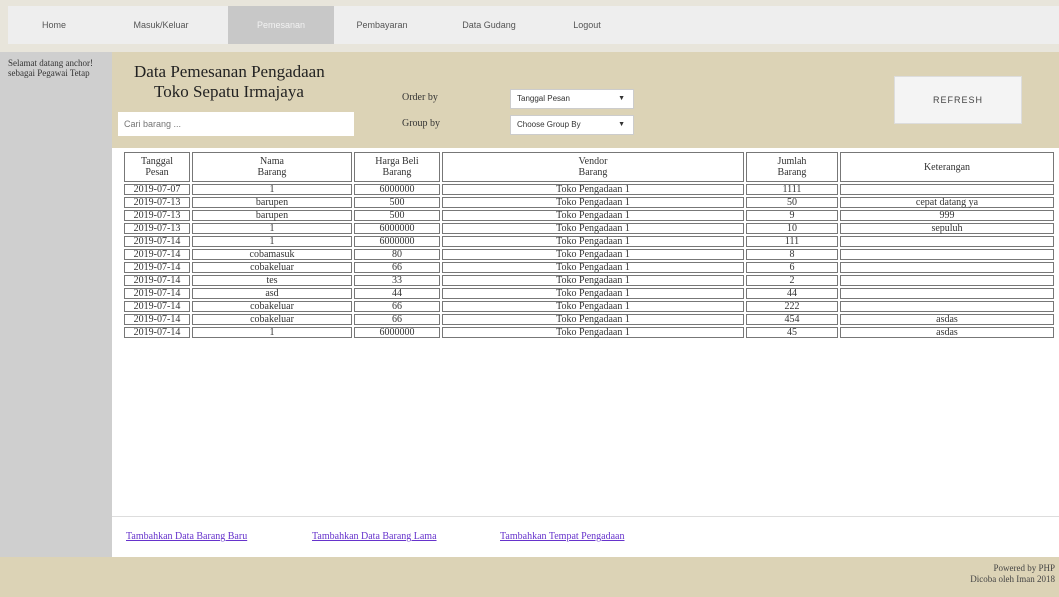 The width and height of the screenshot is (1059, 597). Describe the element at coordinates (572, 99) in the screenshot. I see `order-by-select: Tanggal Pesan ▼` at that location.